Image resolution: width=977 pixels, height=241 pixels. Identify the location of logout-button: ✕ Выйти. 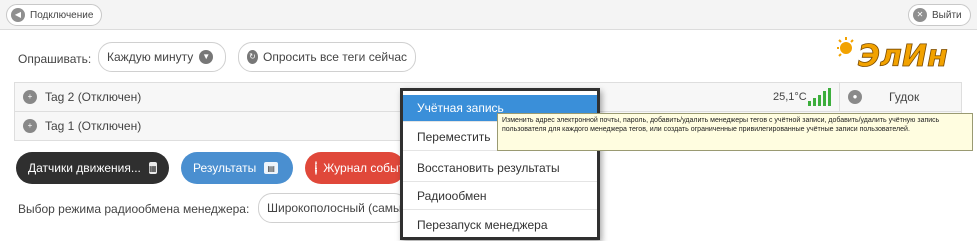
(939, 15).